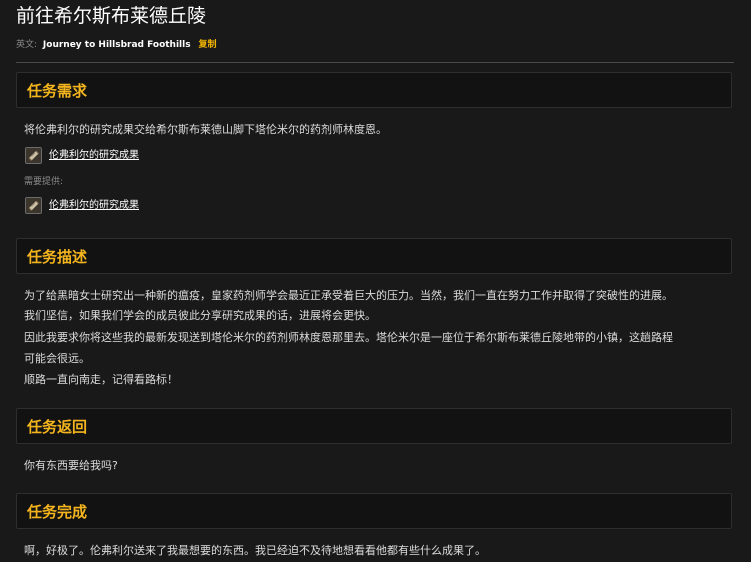 The height and width of the screenshot is (562, 751). I want to click on english-quest-name: Journey to Hillsbrad Foothills, so click(116, 45).